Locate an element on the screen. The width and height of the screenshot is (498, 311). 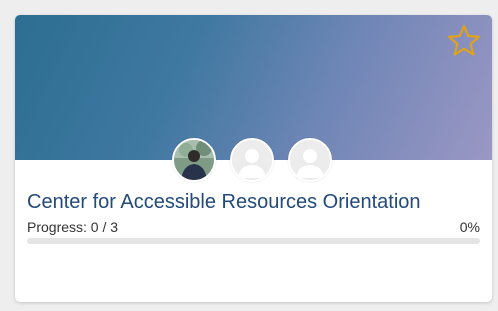
progress-percent: 0% is located at coordinates (469, 227).